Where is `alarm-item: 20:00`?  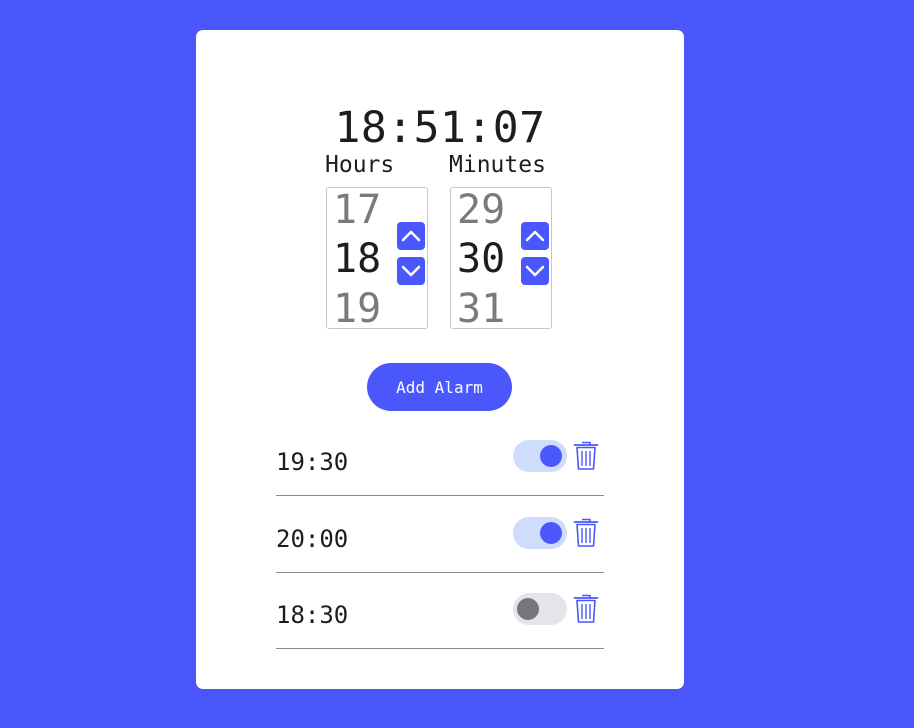
alarm-item: 20:00 is located at coordinates (440, 545).